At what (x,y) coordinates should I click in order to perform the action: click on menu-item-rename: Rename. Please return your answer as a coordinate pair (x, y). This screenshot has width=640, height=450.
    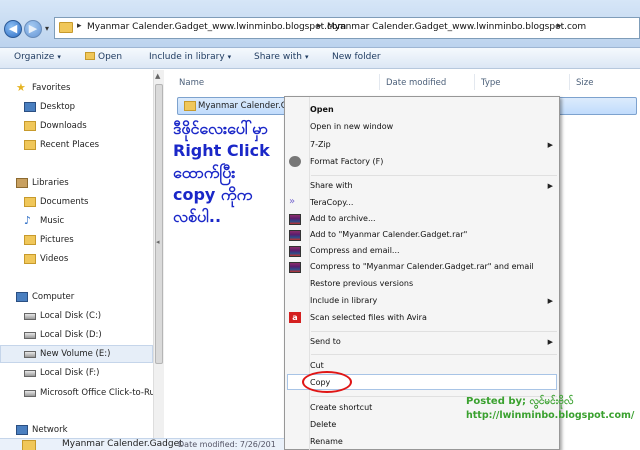
    Looking at the image, I should click on (326, 441).